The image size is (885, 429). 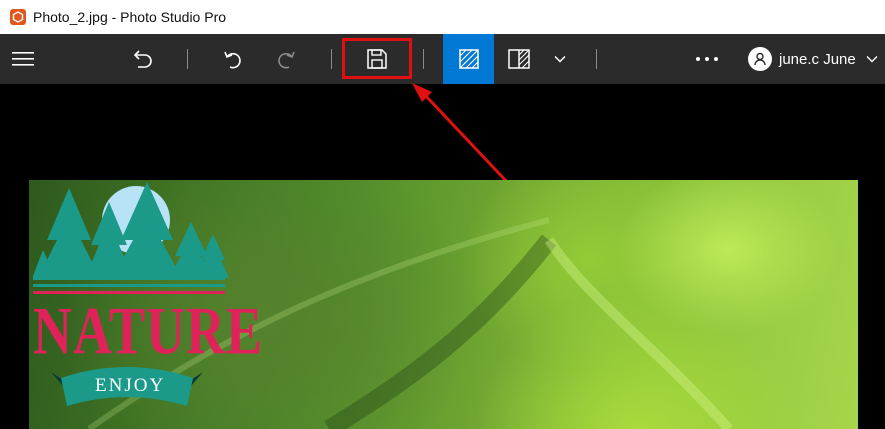 I want to click on logo-title: NATURE, so click(x=148, y=331).